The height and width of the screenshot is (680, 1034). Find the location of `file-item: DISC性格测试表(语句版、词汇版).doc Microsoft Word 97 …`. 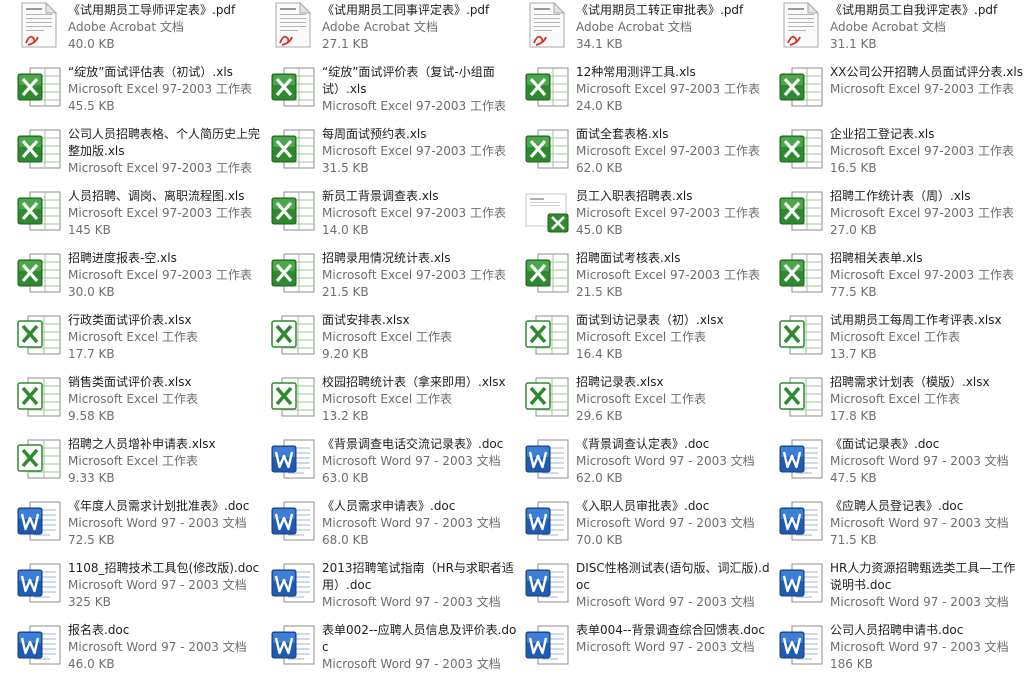

file-item: DISC性格测试表(语句版、词汇版).doc Microsoft Word 97 … is located at coordinates (649, 588).